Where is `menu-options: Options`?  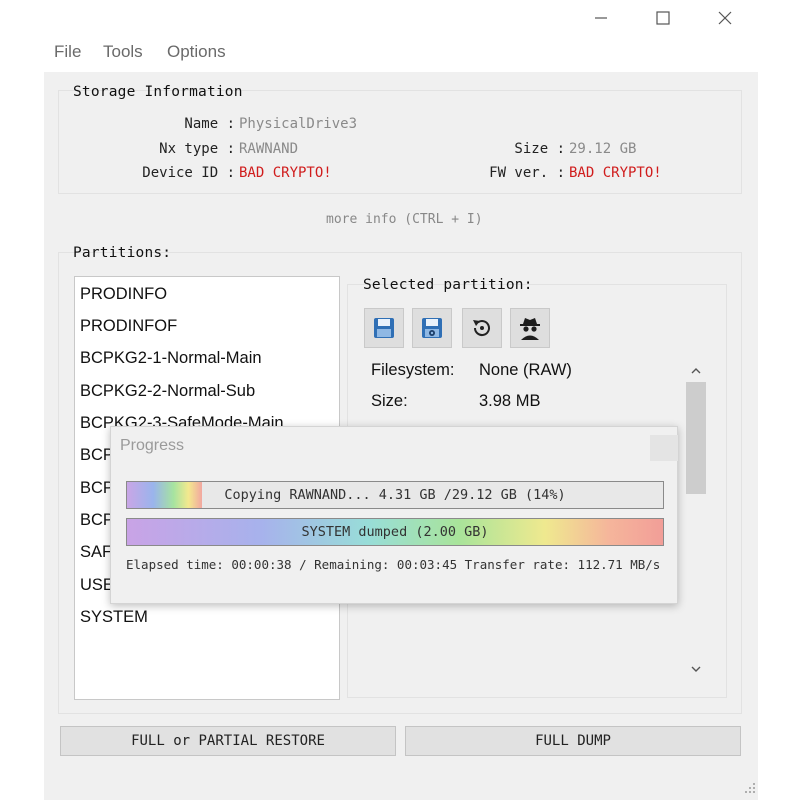
menu-options: Options is located at coordinates (196, 52).